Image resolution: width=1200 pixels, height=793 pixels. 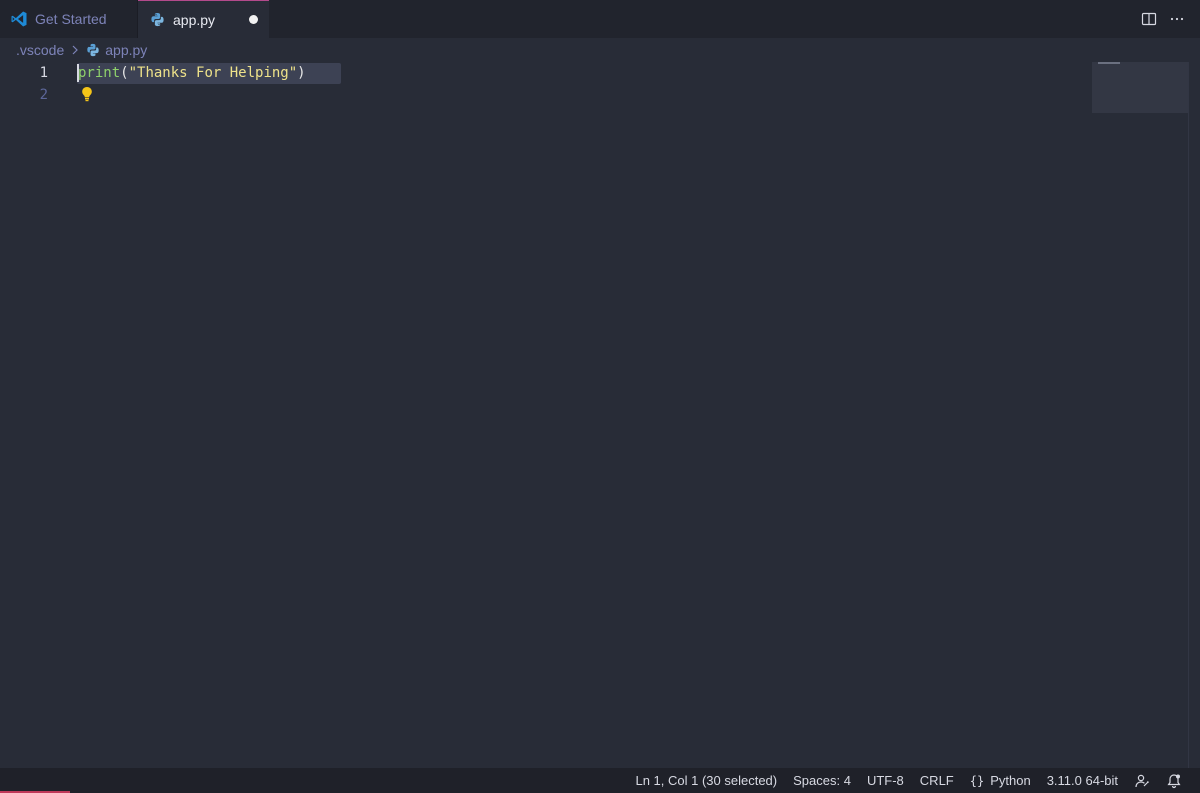 I want to click on notifications-button, so click(x=1174, y=780).